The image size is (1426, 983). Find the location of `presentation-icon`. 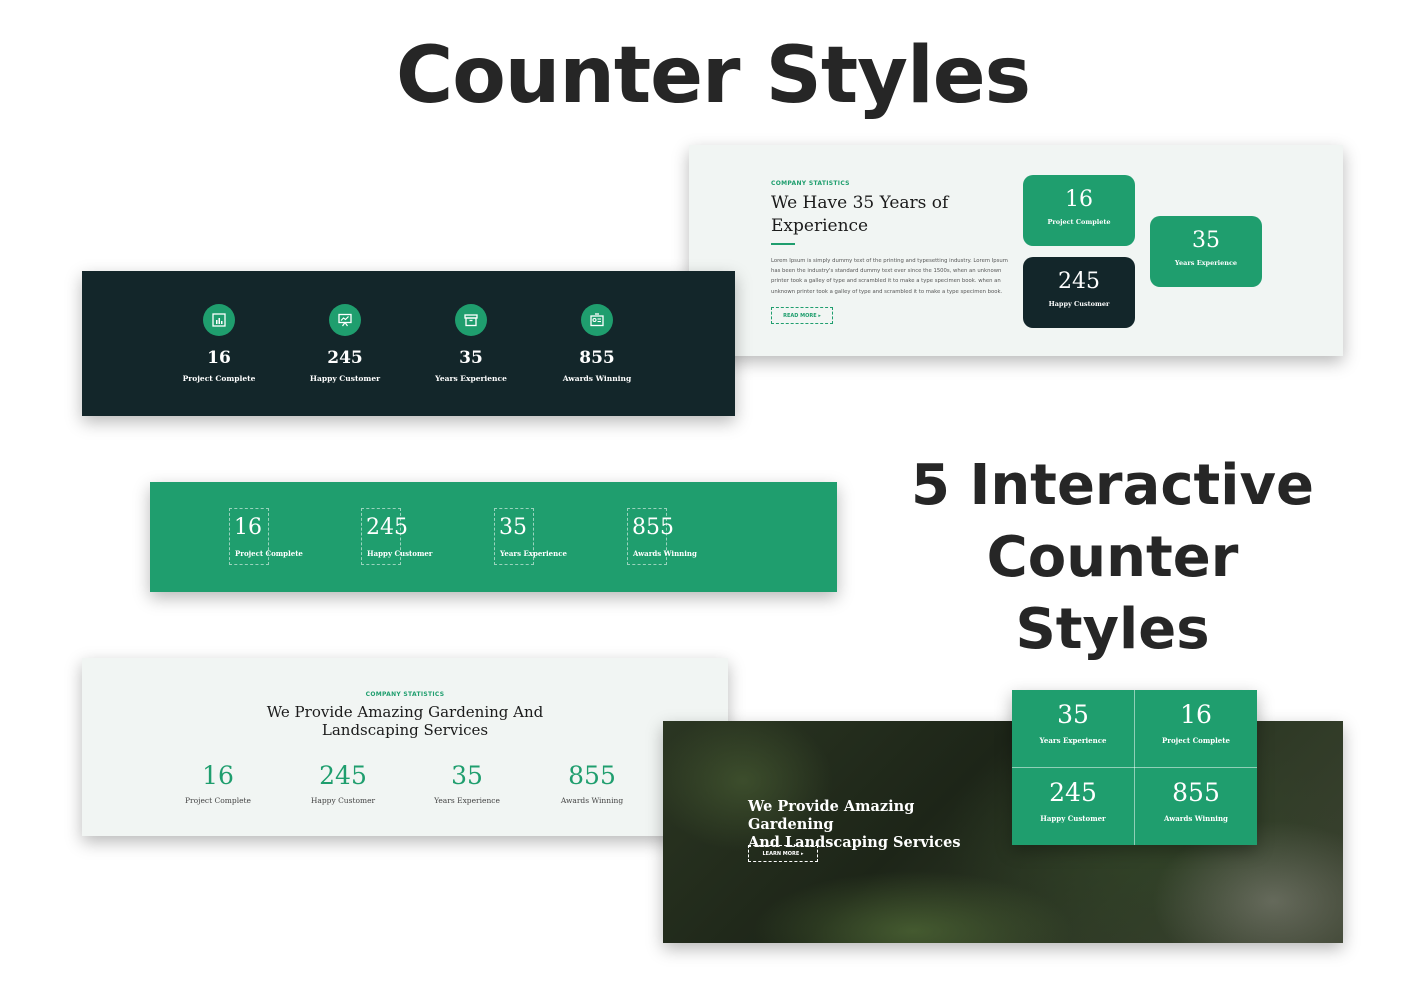

presentation-icon is located at coordinates (345, 320).